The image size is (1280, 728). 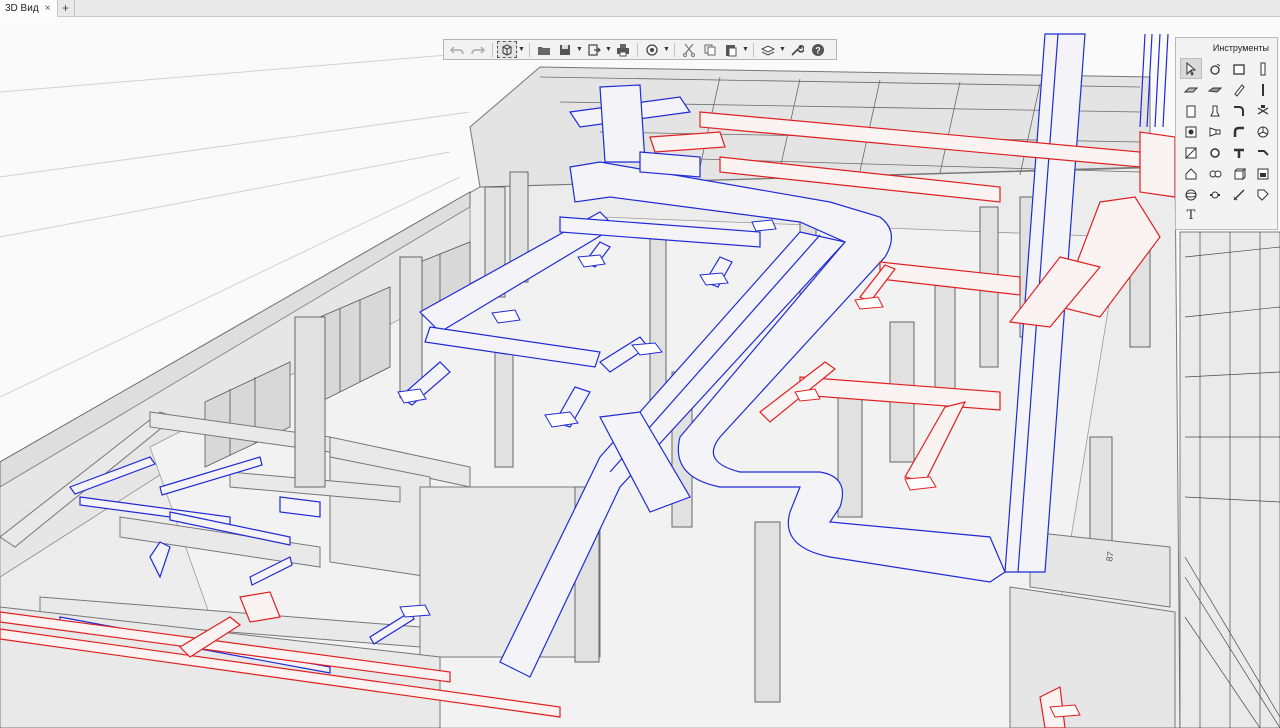 I want to click on print-icon, so click(x=623, y=49).